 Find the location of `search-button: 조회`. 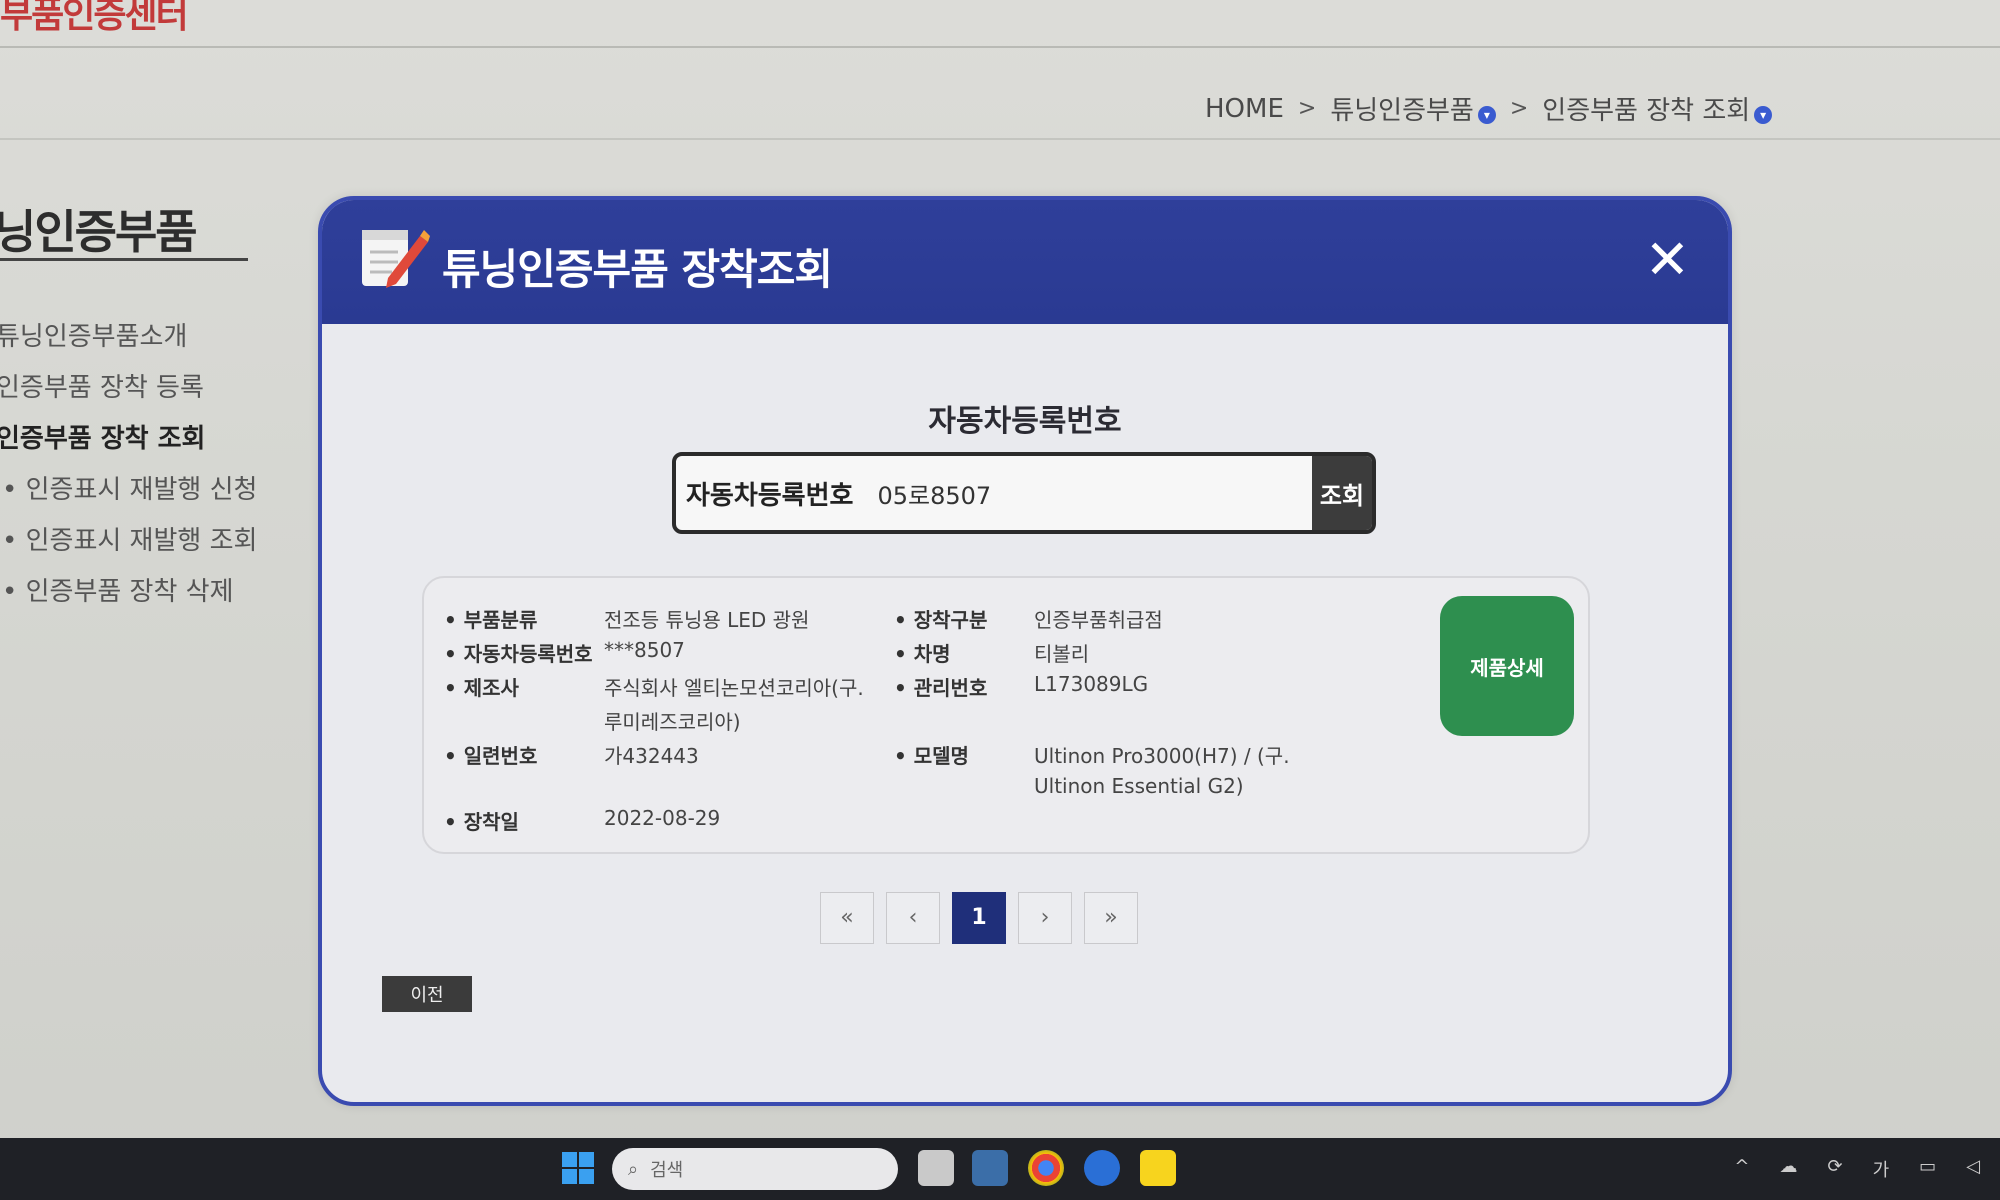

search-button: 조회 is located at coordinates (1342, 493).